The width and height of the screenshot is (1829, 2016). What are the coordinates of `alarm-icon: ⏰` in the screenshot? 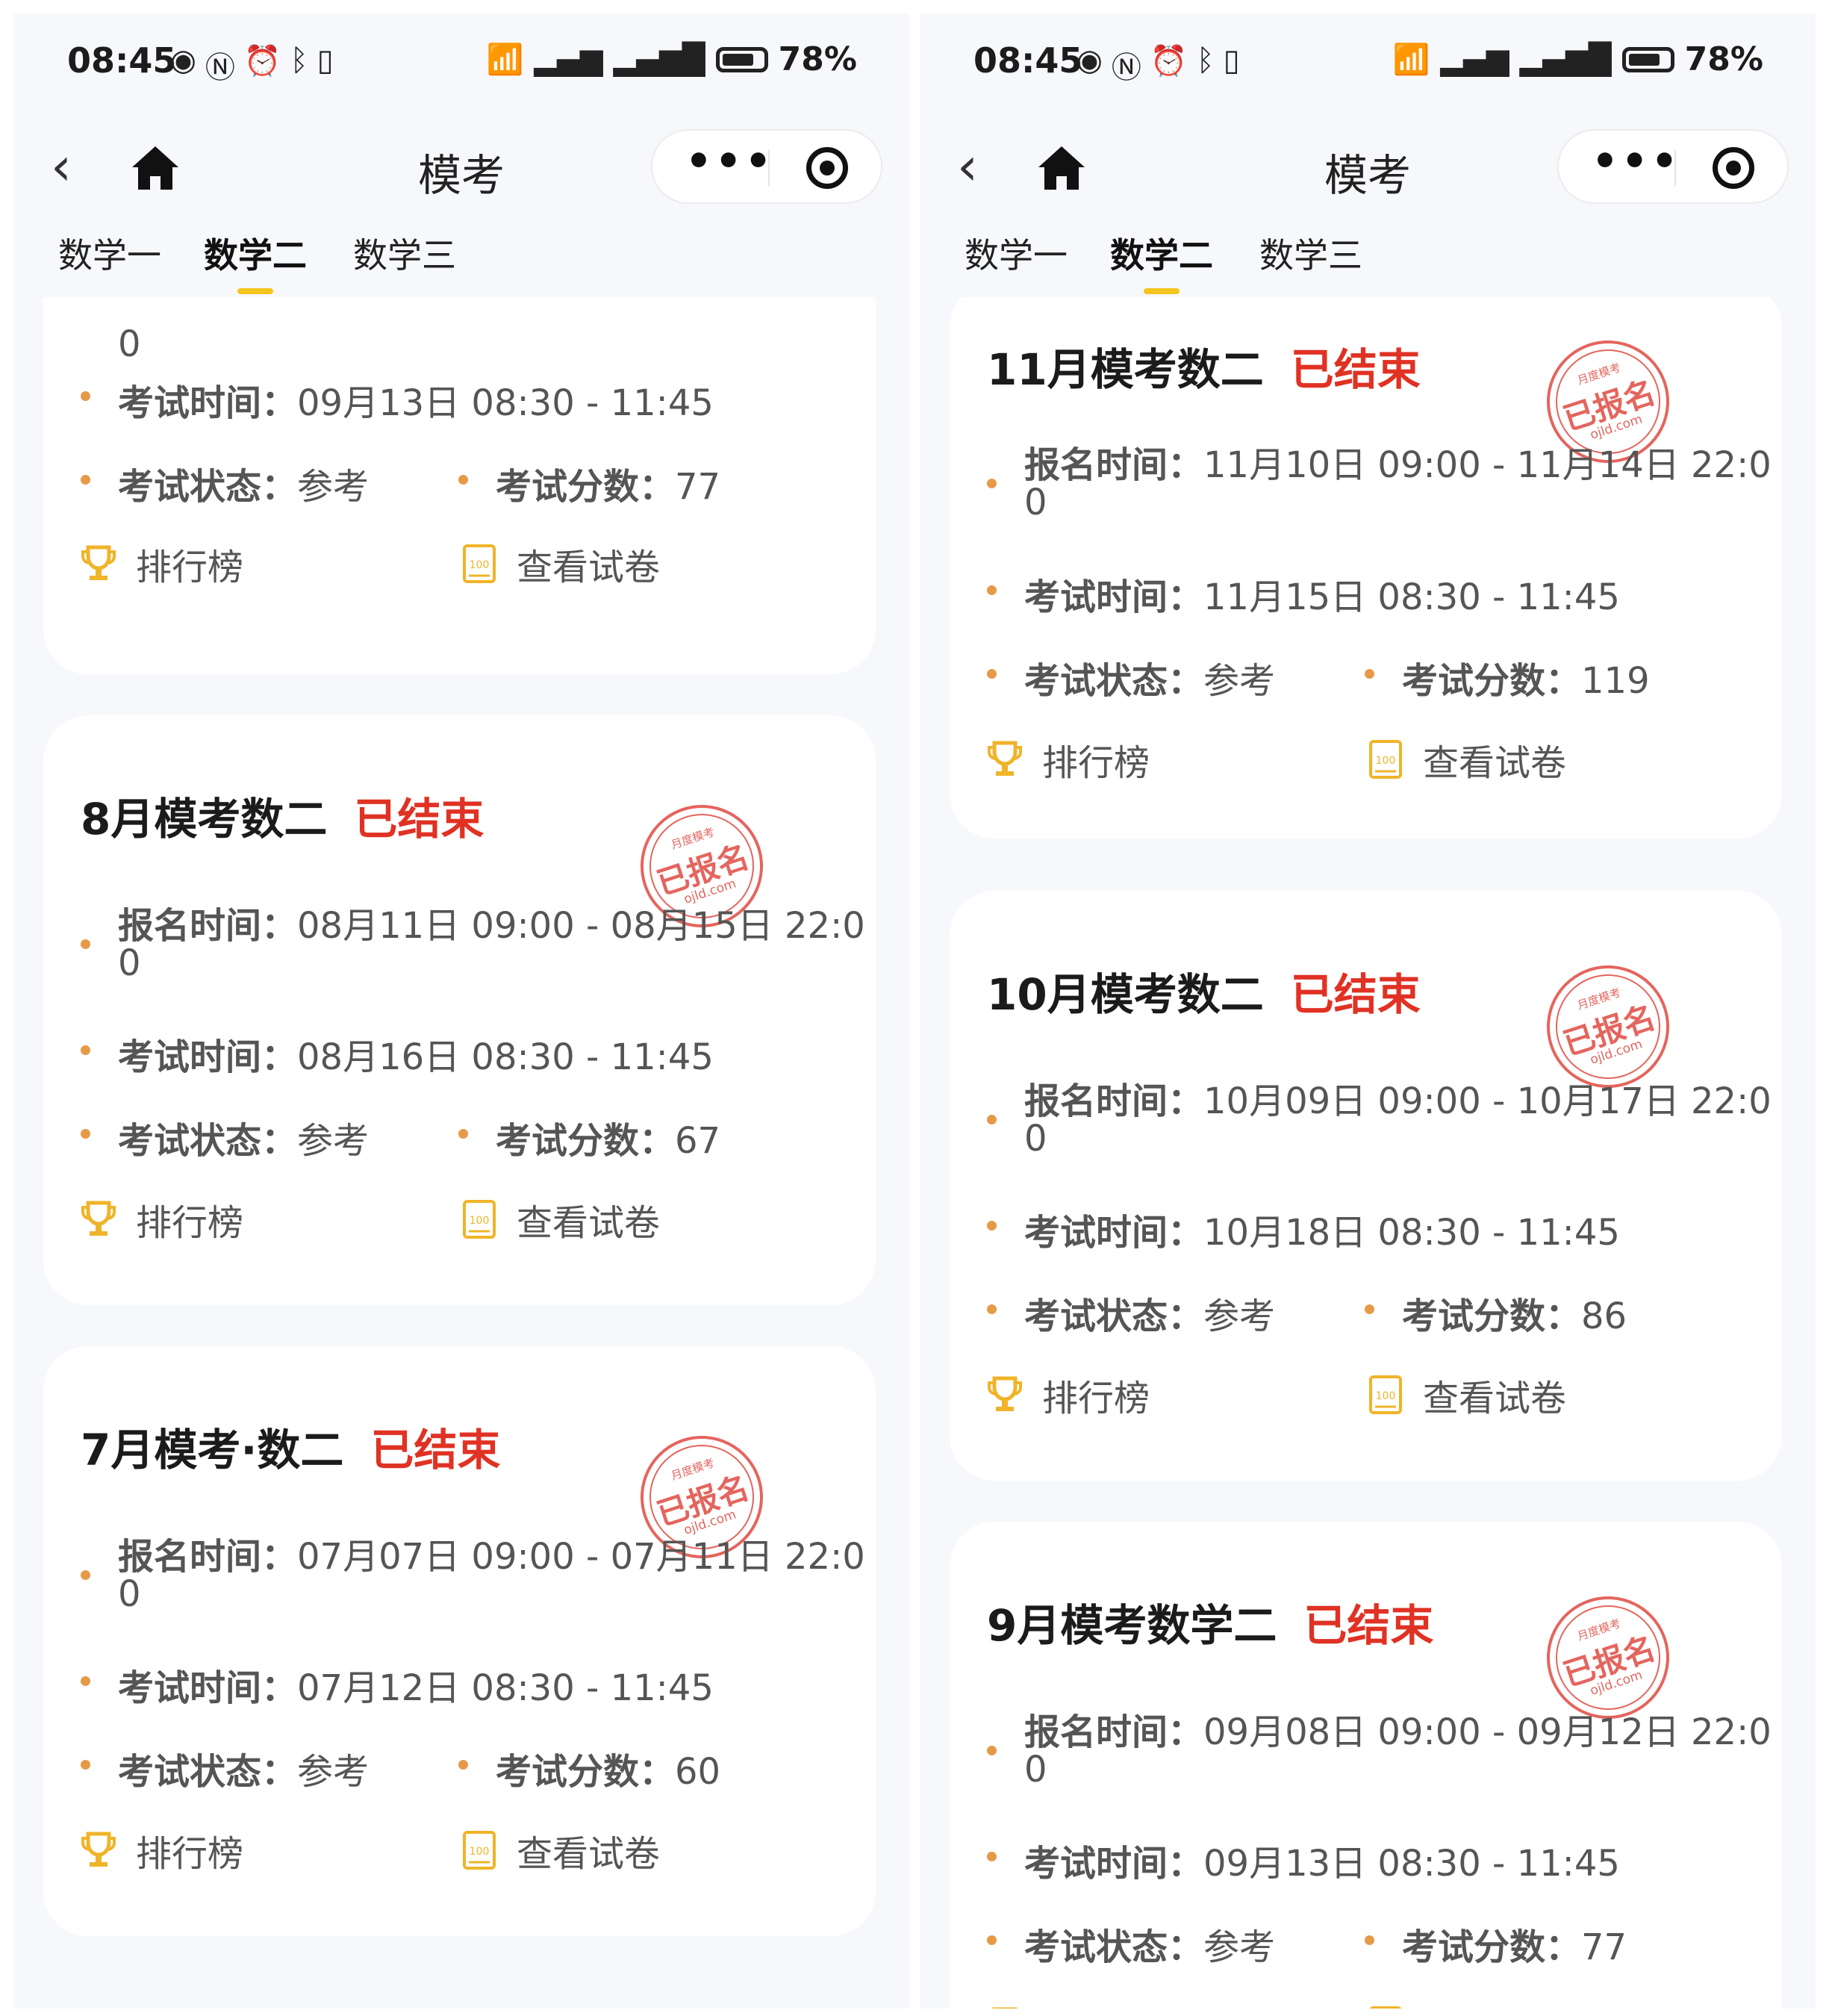 It's located at (1169, 61).